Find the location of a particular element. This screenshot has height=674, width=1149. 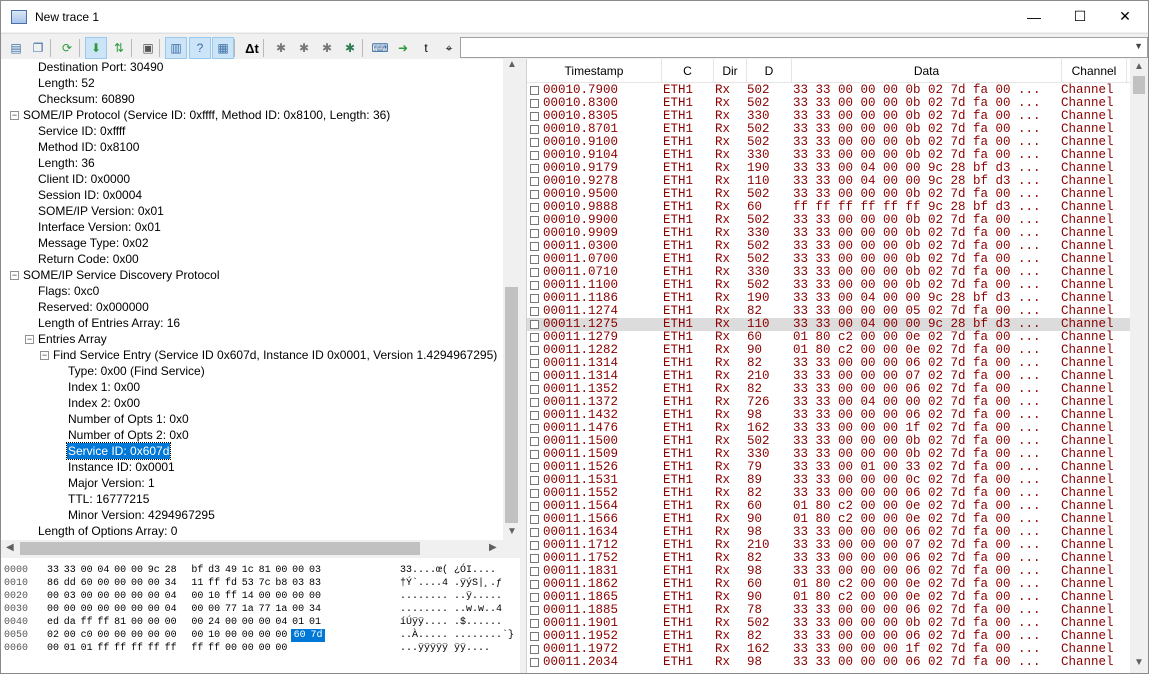

hex-byte: fd is located at coordinates (231, 583).